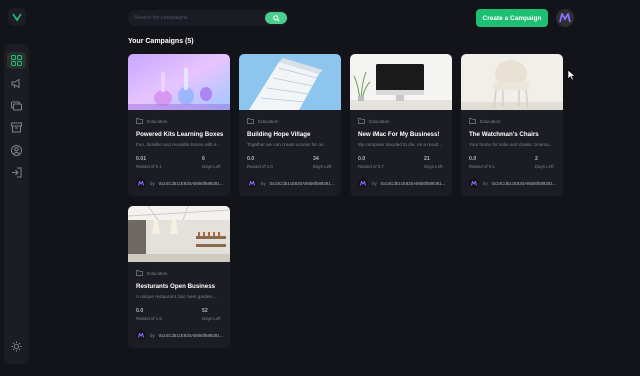 The height and width of the screenshot is (376, 640). I want to click on user-avatar, so click(565, 18).